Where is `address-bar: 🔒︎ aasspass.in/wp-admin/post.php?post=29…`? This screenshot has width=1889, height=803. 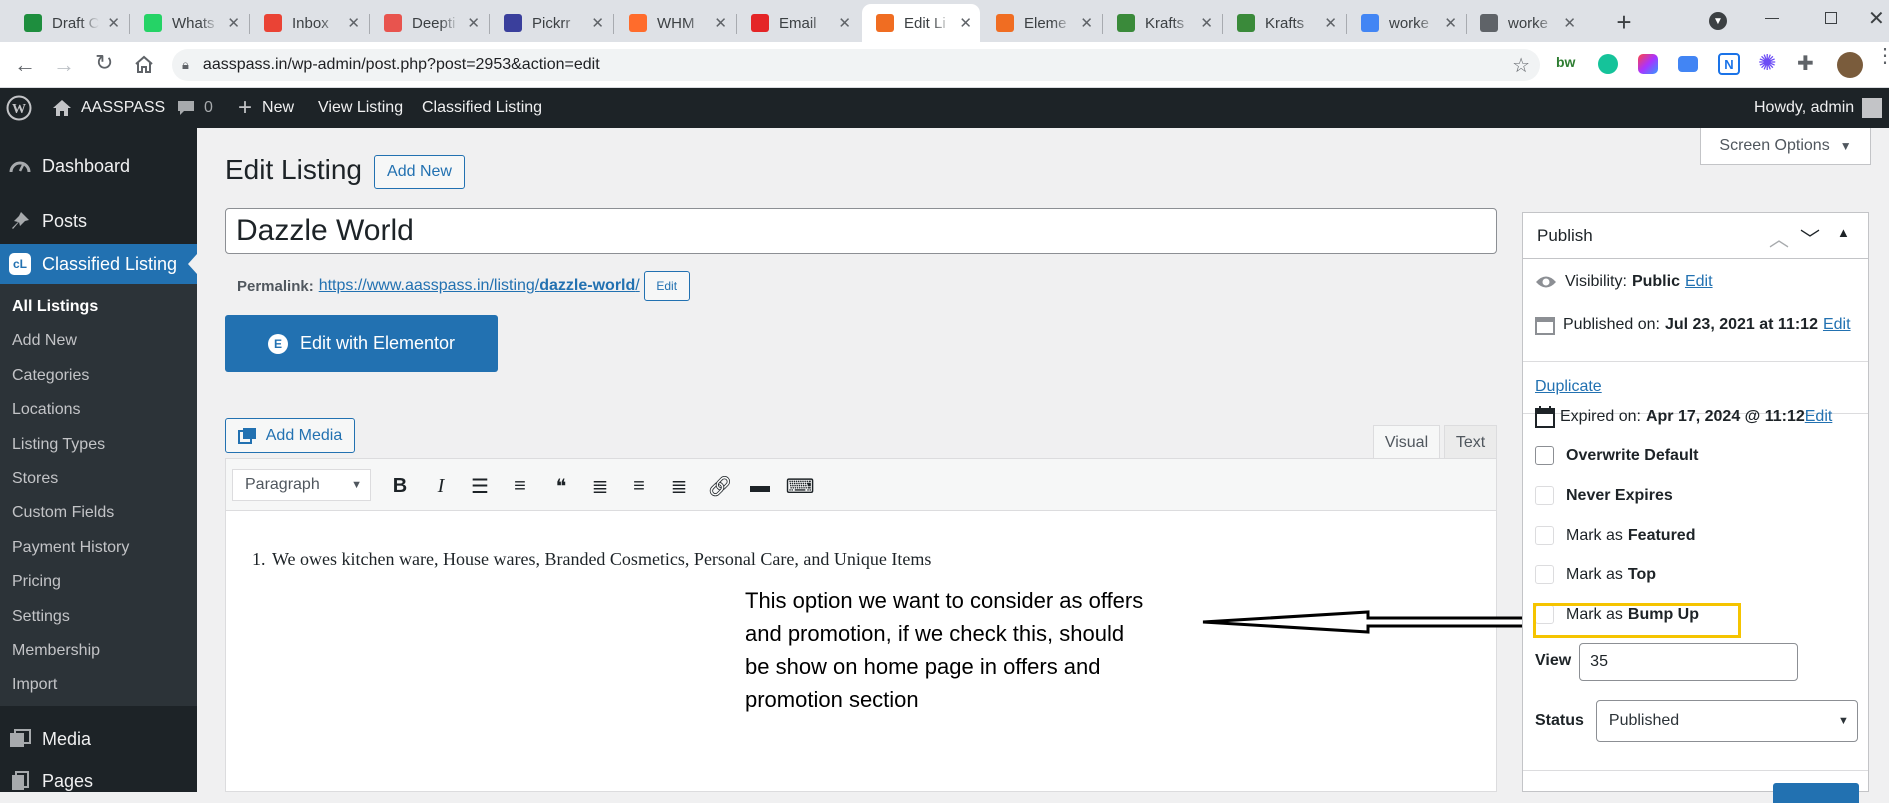
address-bar: 🔒︎ aasspass.in/wp-admin/post.php?post=29… is located at coordinates (856, 65).